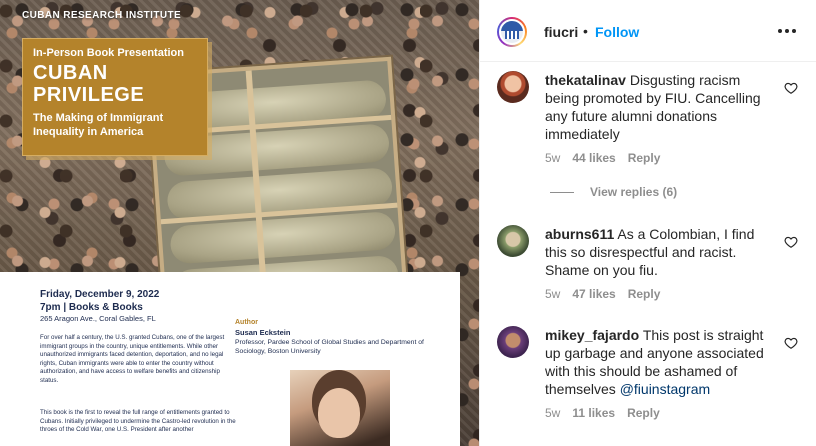 The height and width of the screenshot is (446, 816). I want to click on book-title-line-2: PRIVILEGE, so click(89, 95).